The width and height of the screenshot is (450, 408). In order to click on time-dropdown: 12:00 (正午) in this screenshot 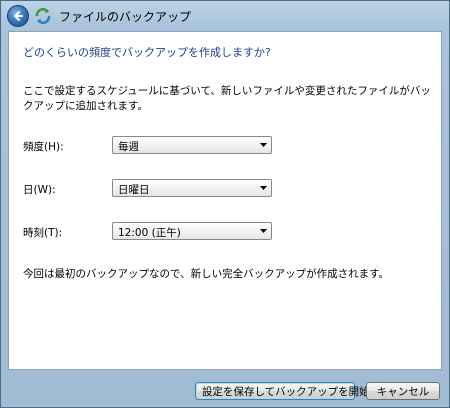, I will do `click(192, 231)`.